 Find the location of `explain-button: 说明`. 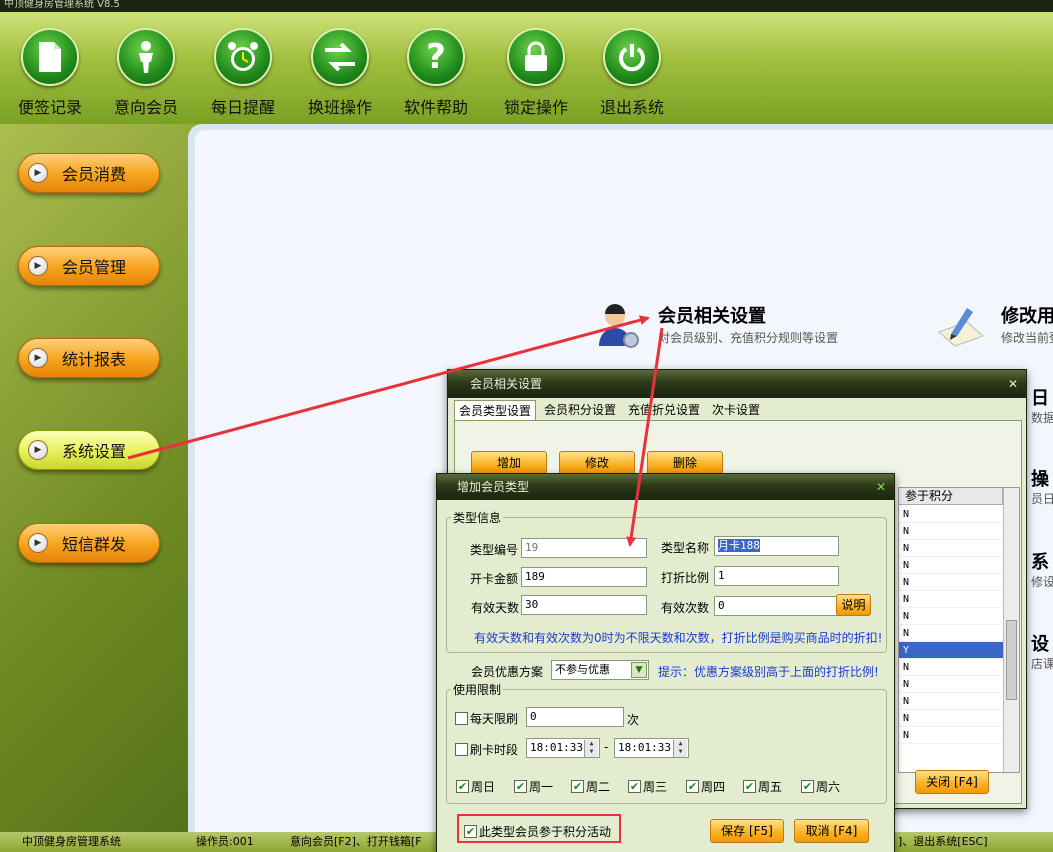

explain-button: 说明 is located at coordinates (853, 605).